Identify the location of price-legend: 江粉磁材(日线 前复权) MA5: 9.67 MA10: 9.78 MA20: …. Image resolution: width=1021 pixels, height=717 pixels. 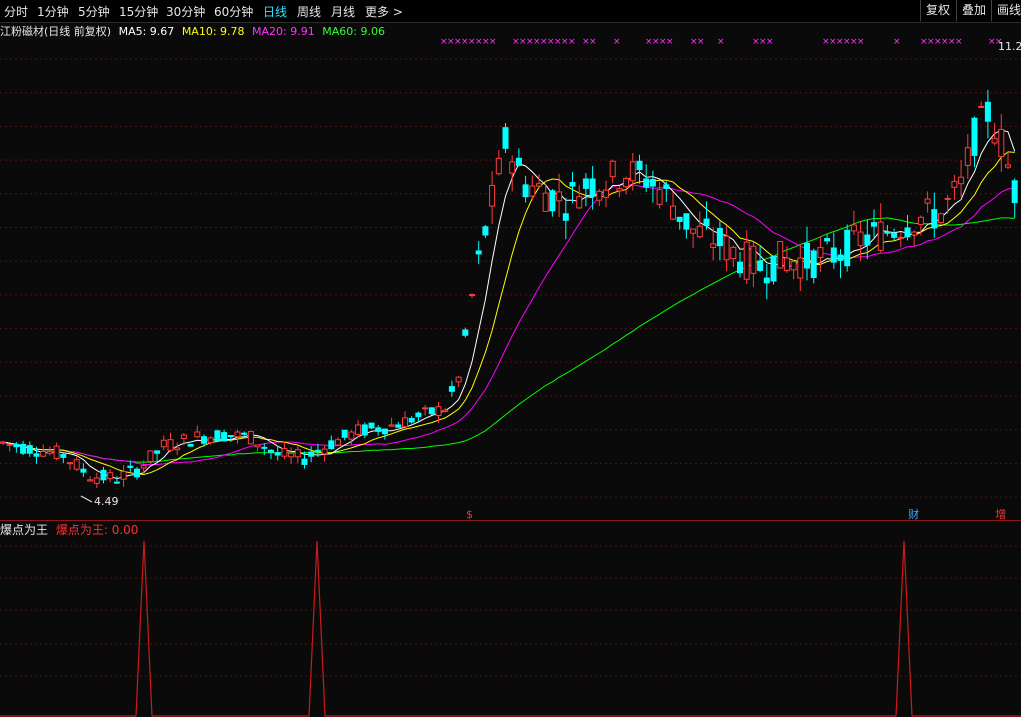
(194, 31).